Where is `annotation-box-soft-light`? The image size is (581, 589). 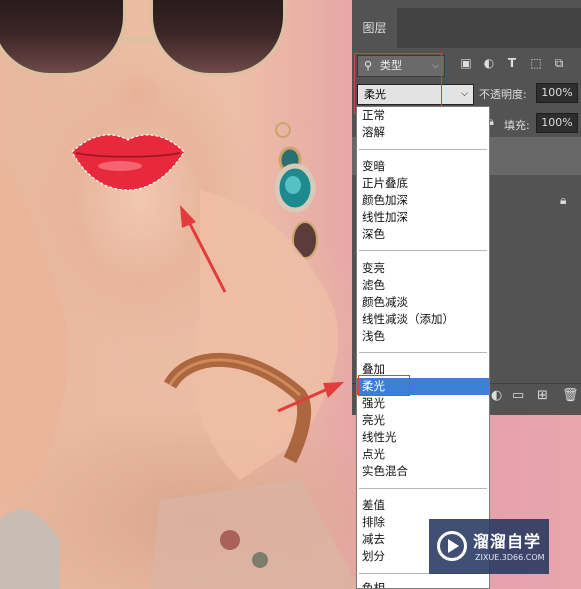 annotation-box-soft-light is located at coordinates (384, 385).